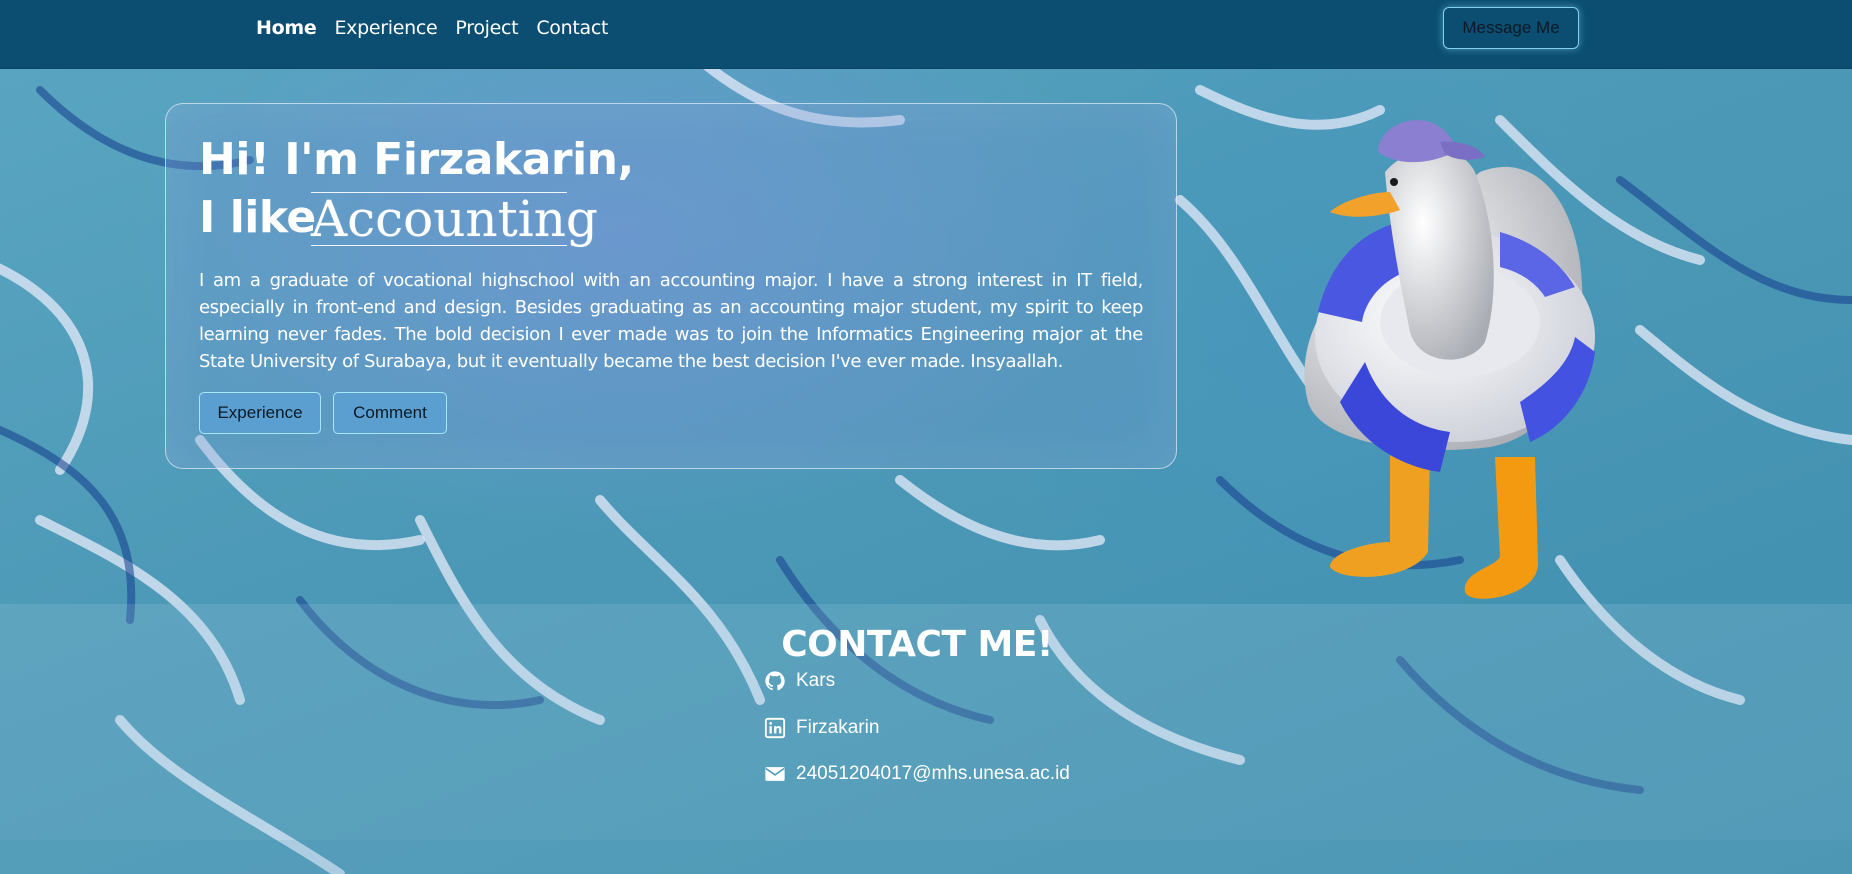  I want to click on duck-cap, so click(1416, 141).